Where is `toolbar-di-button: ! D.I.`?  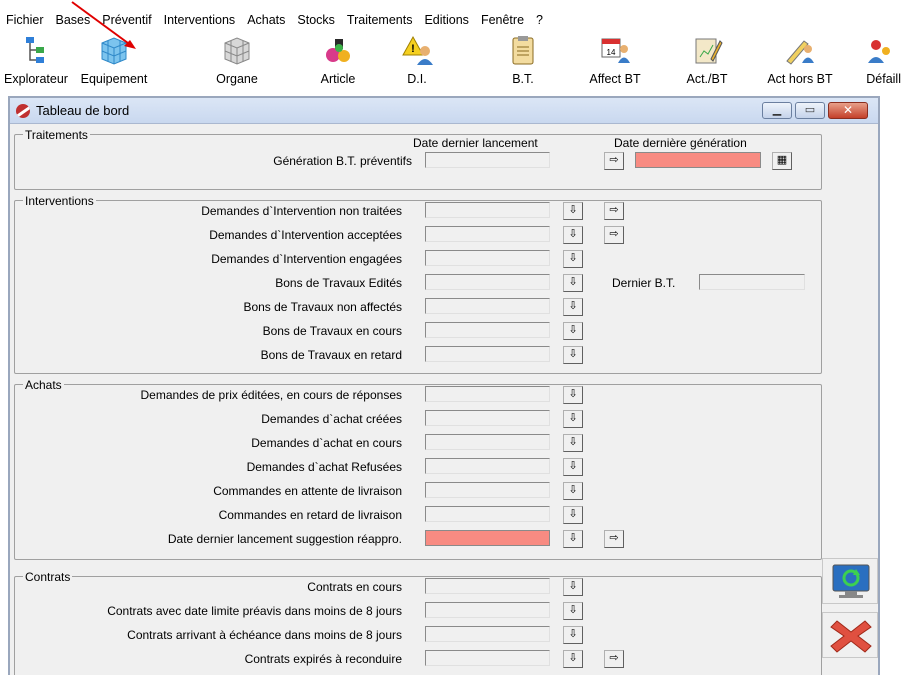 toolbar-di-button: ! D.I. is located at coordinates (417, 60).